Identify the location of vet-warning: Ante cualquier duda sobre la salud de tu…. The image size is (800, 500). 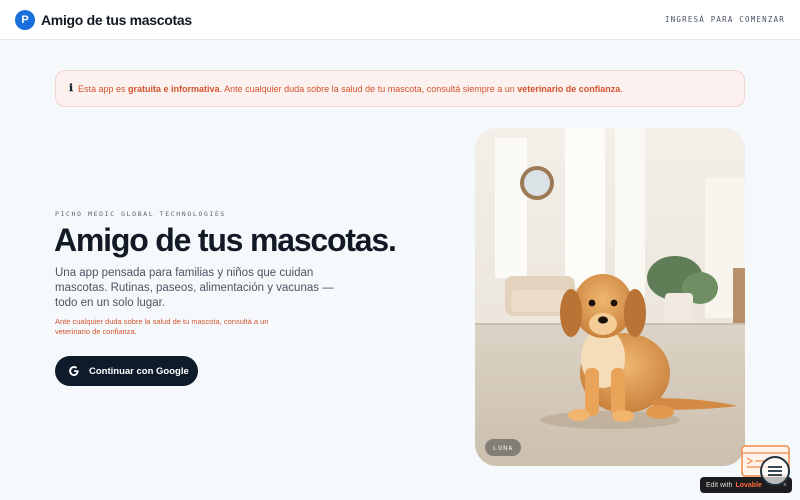
(162, 326).